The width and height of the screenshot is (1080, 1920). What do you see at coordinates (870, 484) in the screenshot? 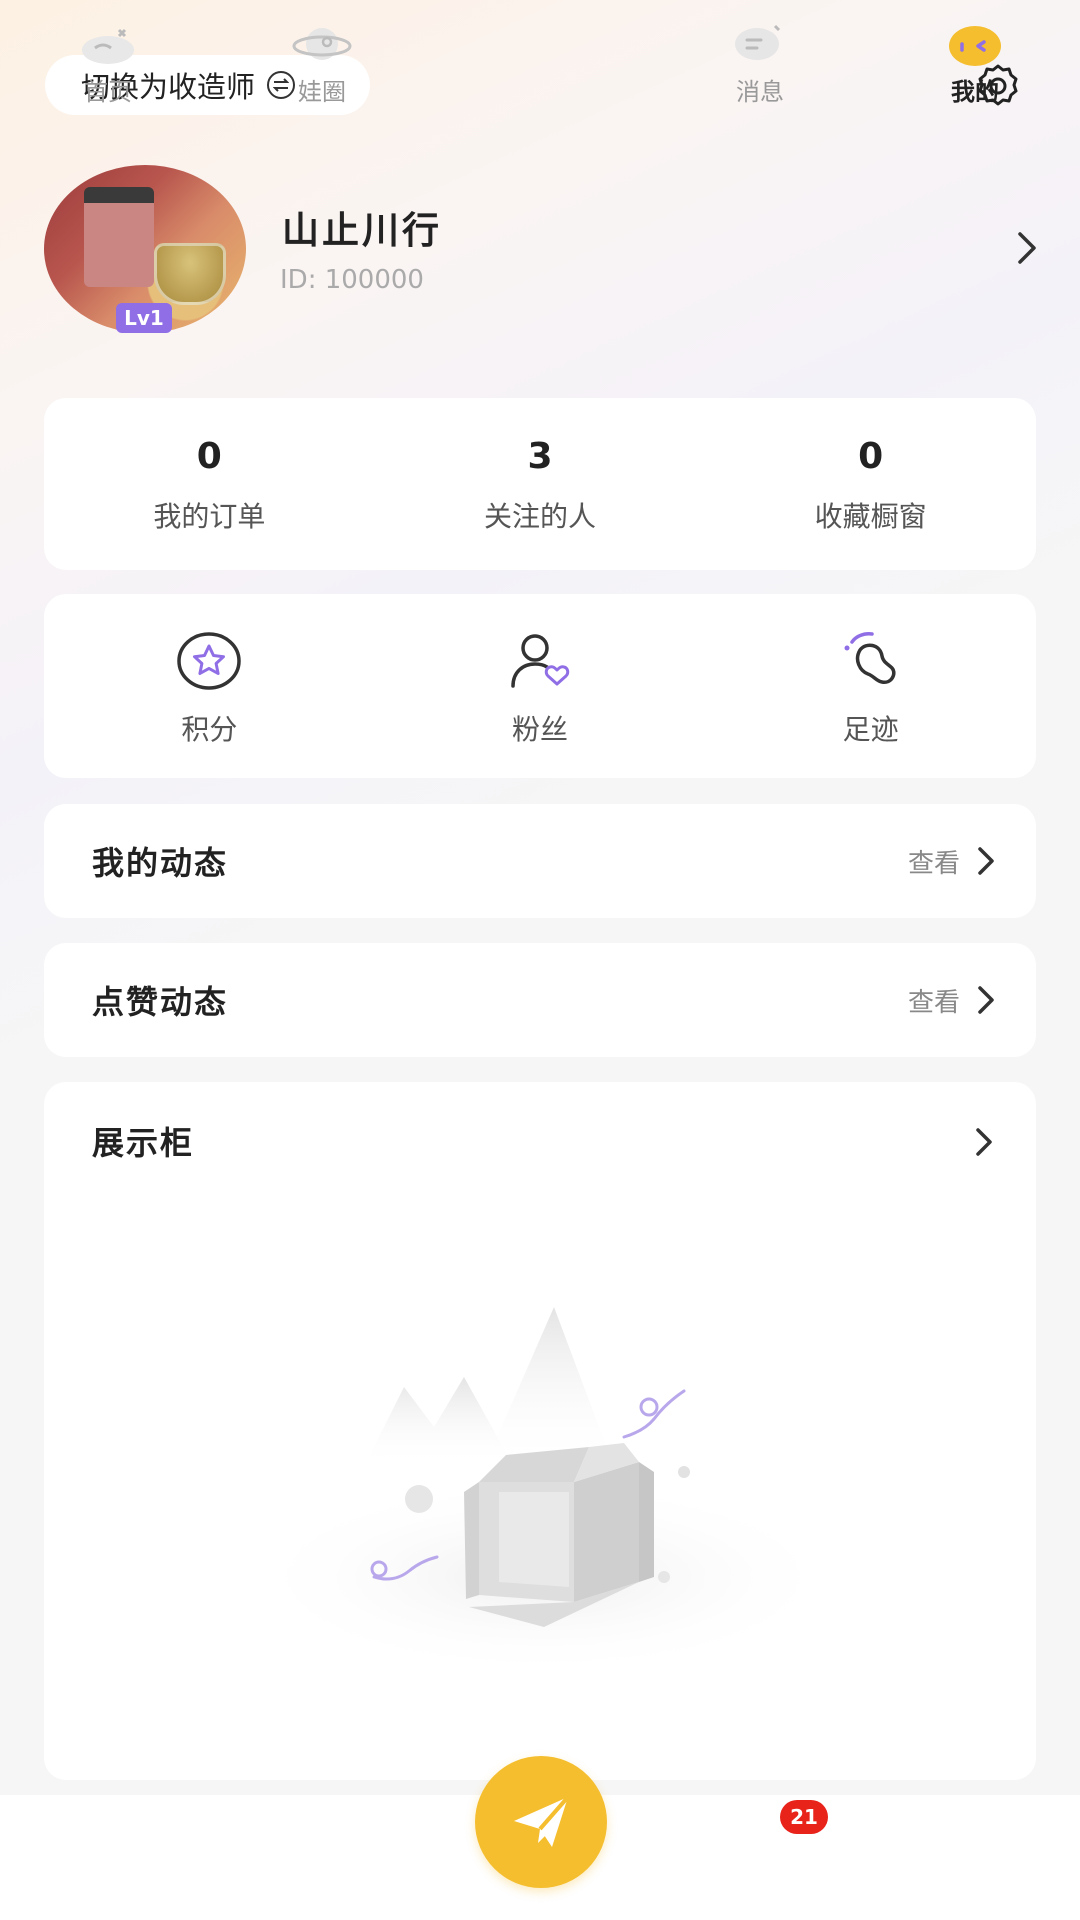
I see `stat-favorites: 0 收藏橱窗` at bounding box center [870, 484].